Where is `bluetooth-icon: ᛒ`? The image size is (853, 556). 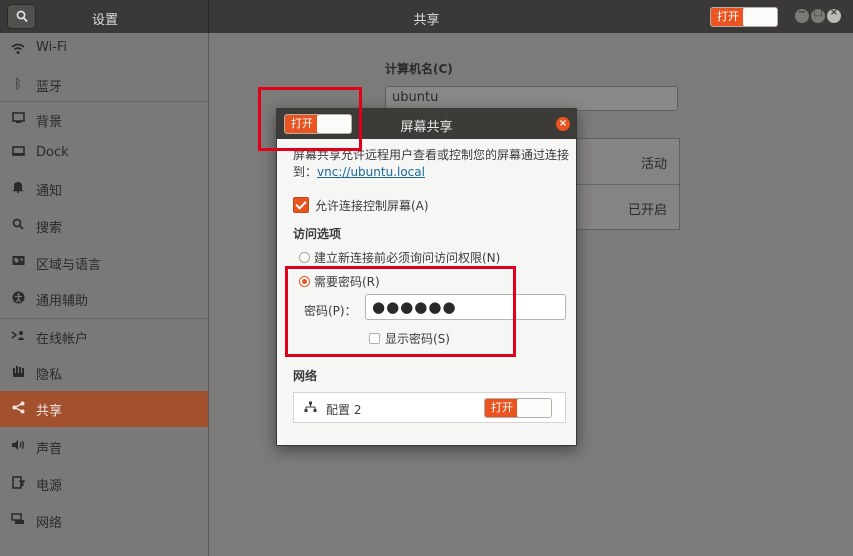 bluetooth-icon: ᛒ is located at coordinates (18, 84).